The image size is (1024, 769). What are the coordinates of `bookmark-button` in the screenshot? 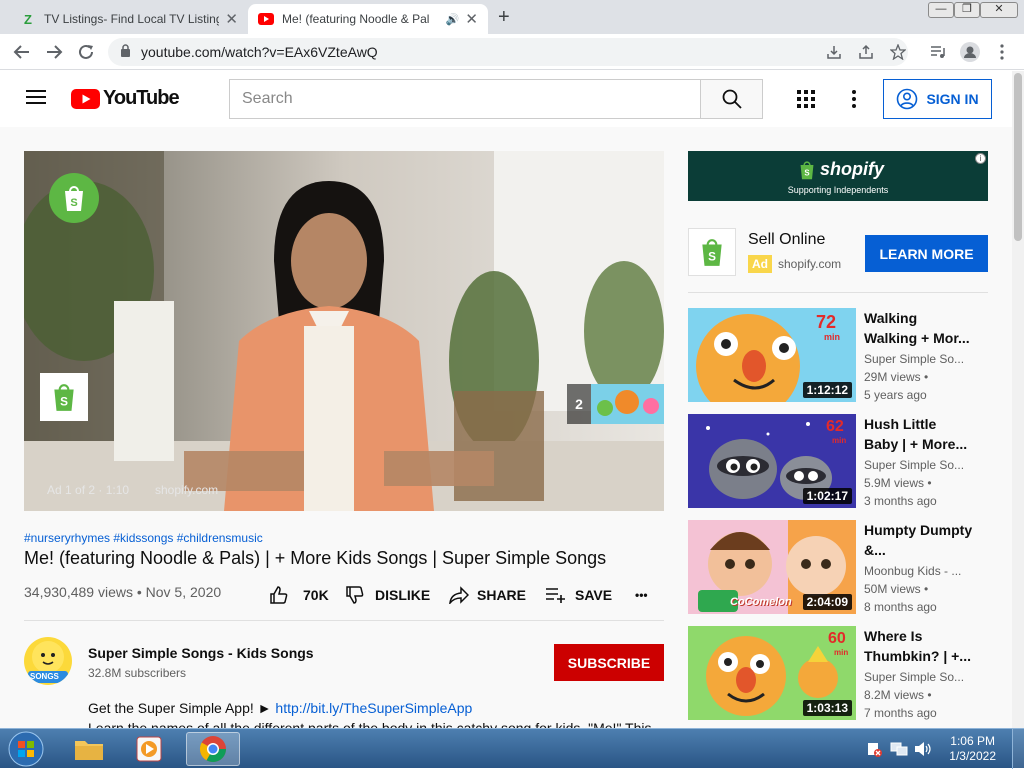 It's located at (898, 52).